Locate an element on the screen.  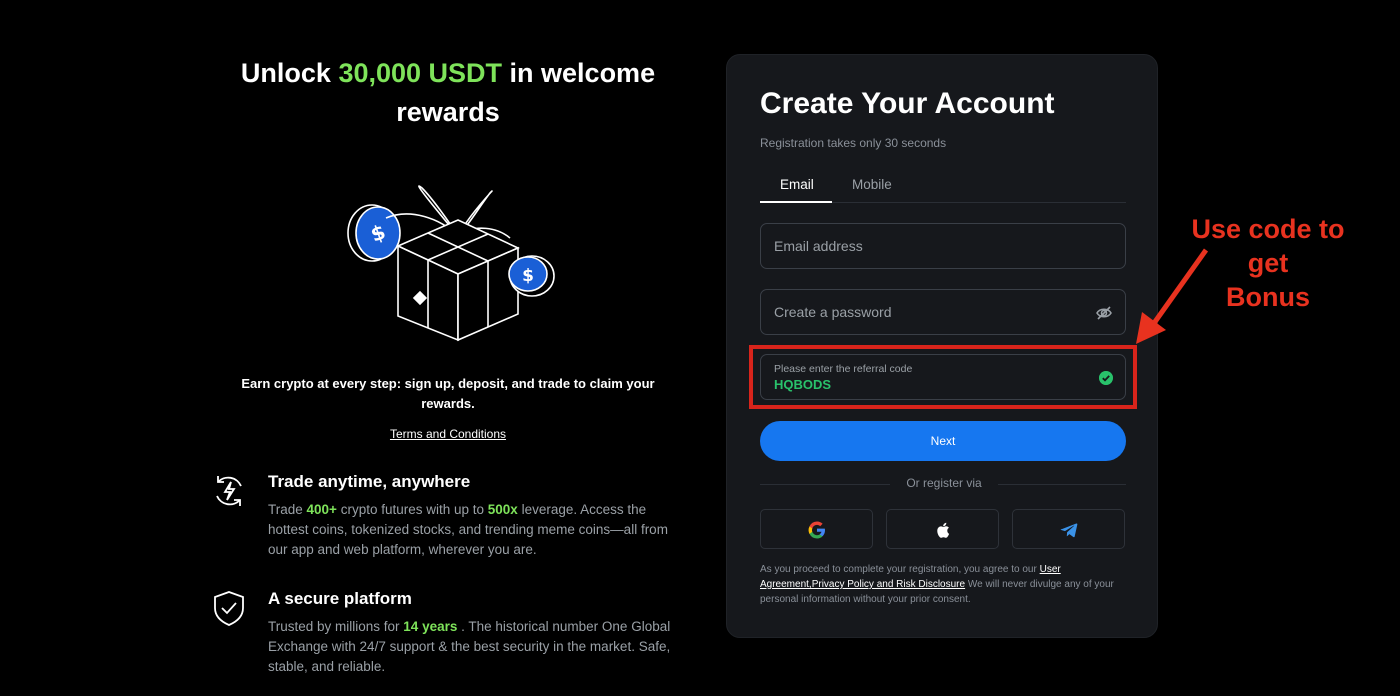
divider-right is located at coordinates (1062, 484).